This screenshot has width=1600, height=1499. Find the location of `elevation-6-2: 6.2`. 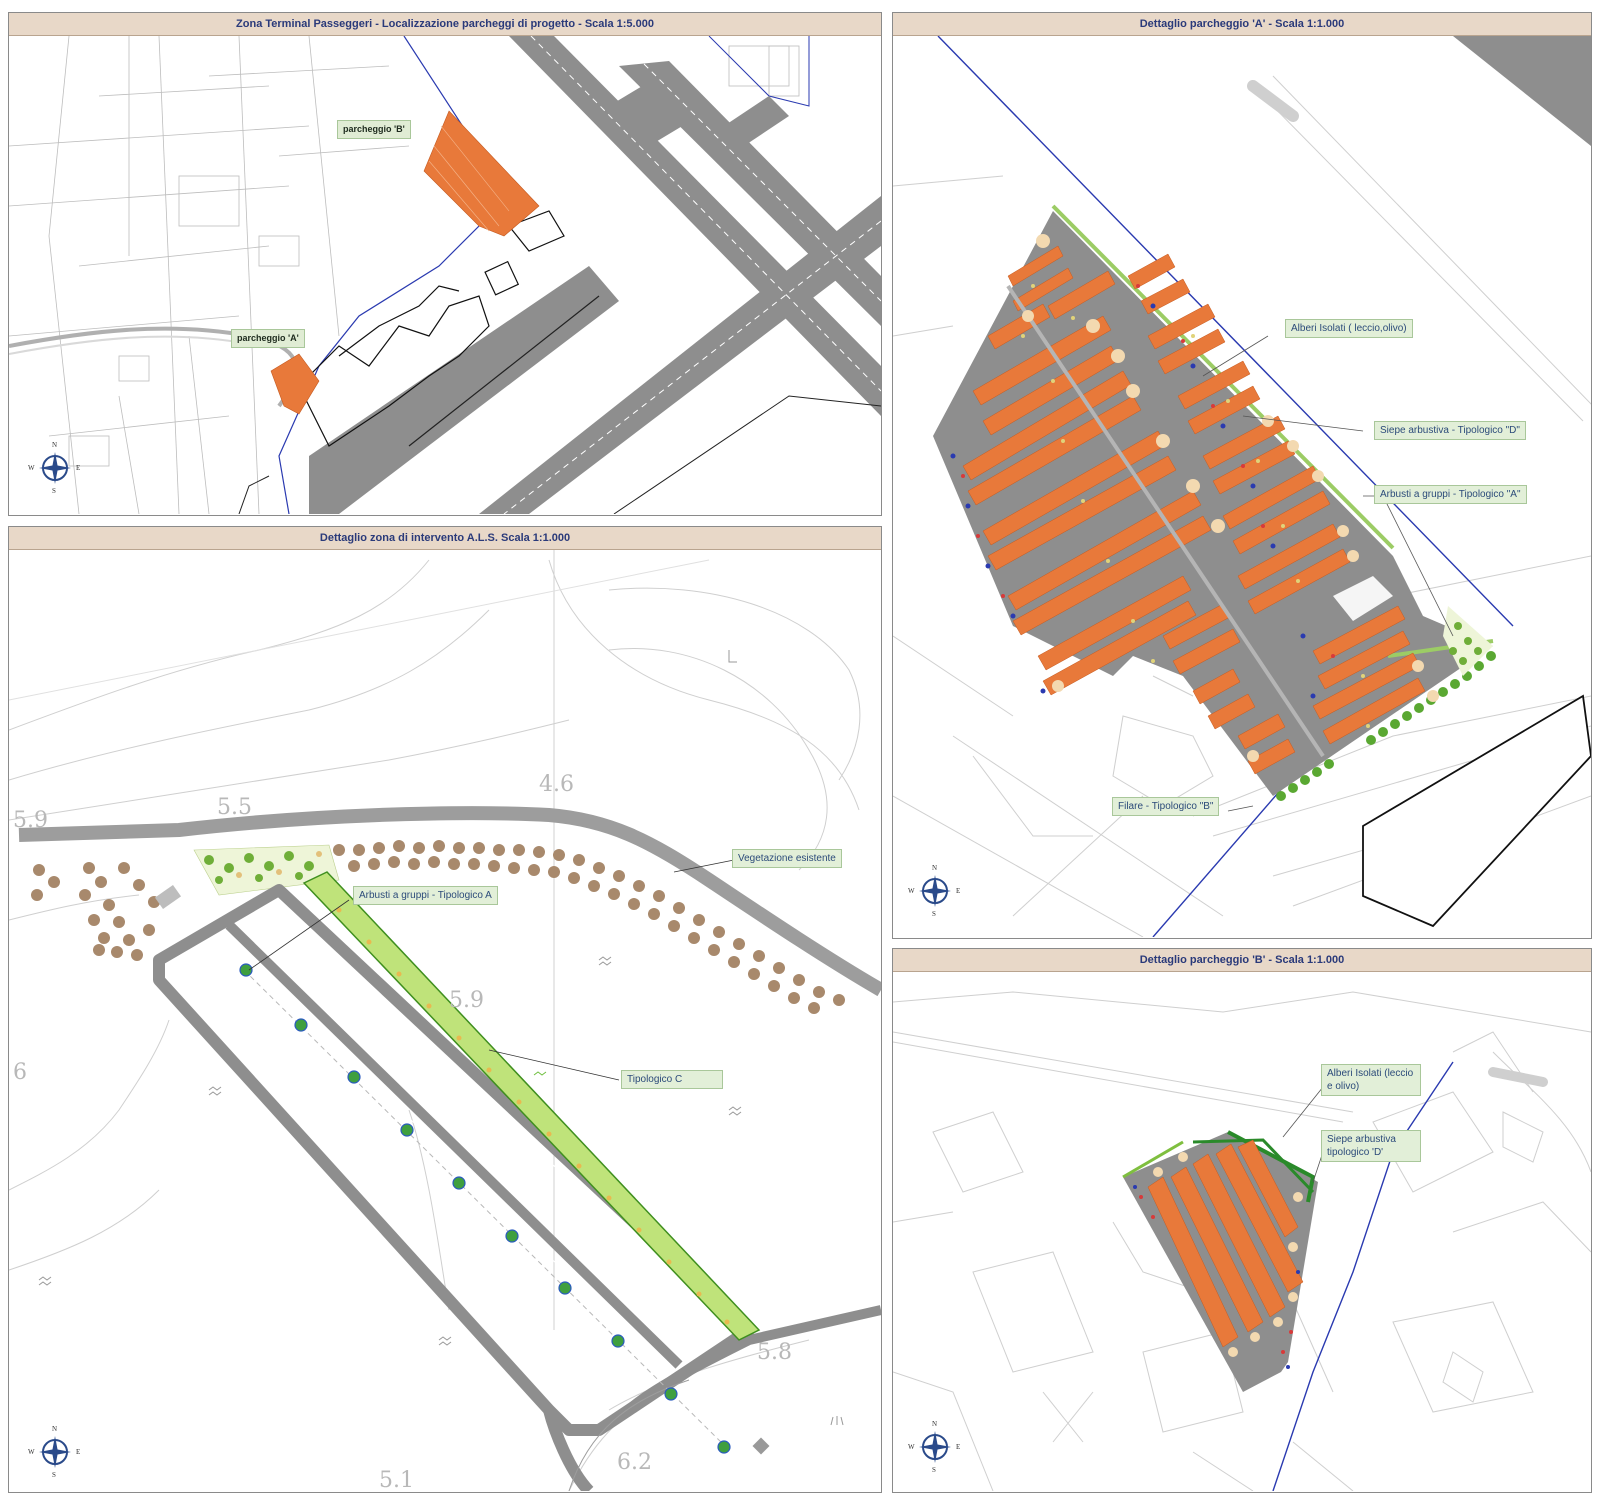

elevation-6-2: 6.2 is located at coordinates (634, 1462).